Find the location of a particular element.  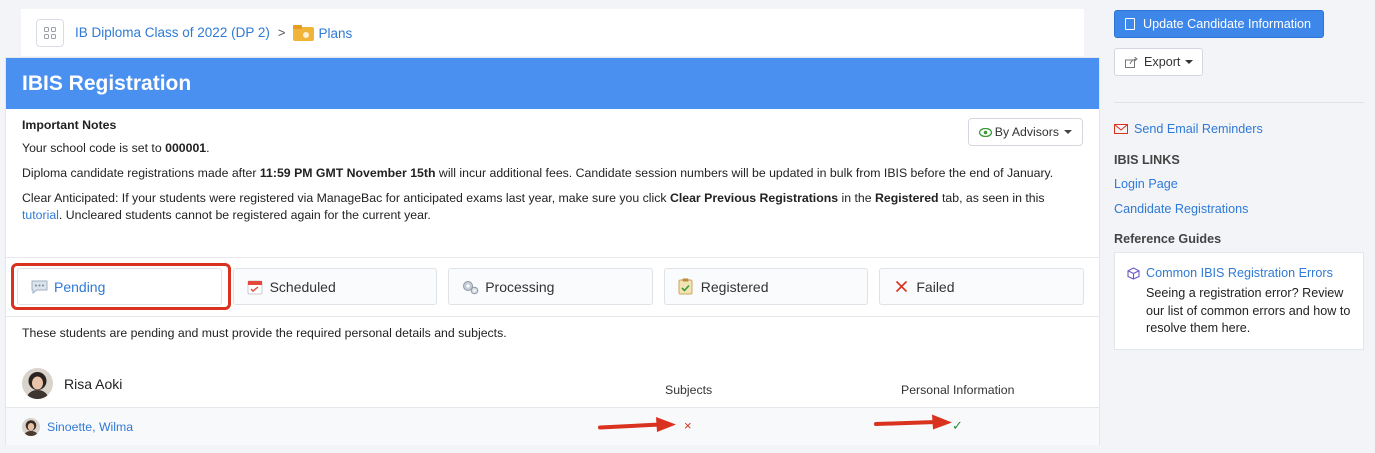

common-errors-link: Common IBIS Registration Errors is located at coordinates (1239, 273).